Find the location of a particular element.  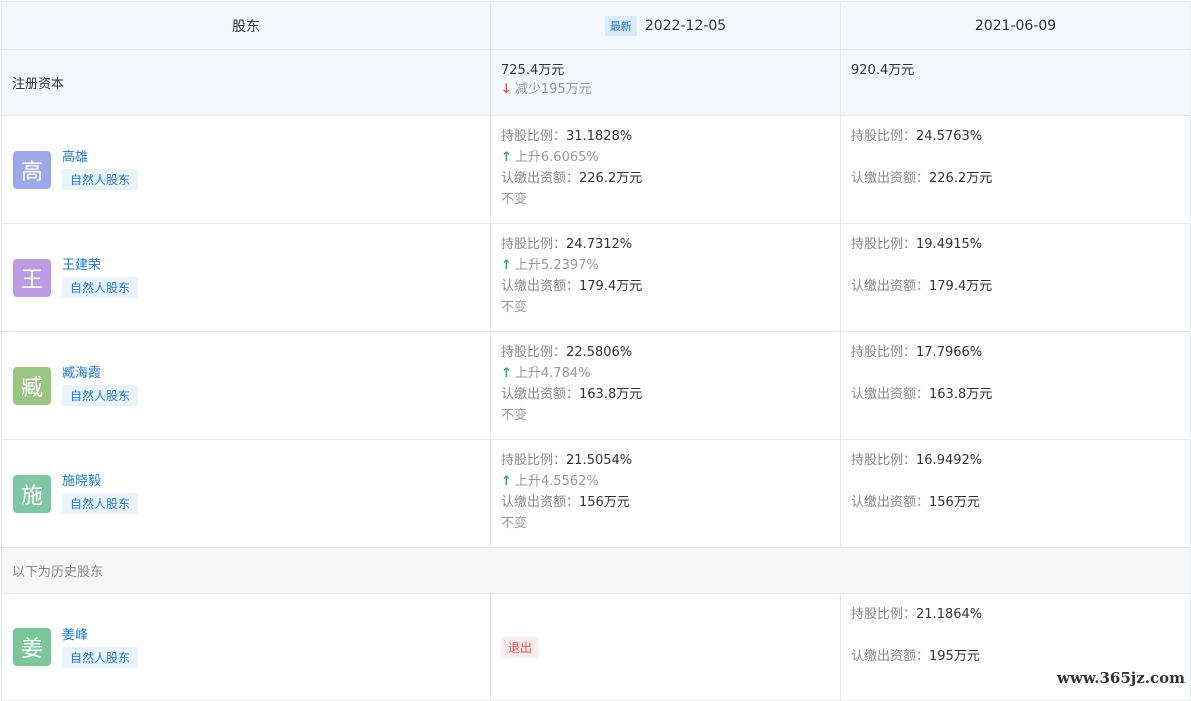

ratio-change: ↑ 上升4.784% is located at coordinates (546, 373).